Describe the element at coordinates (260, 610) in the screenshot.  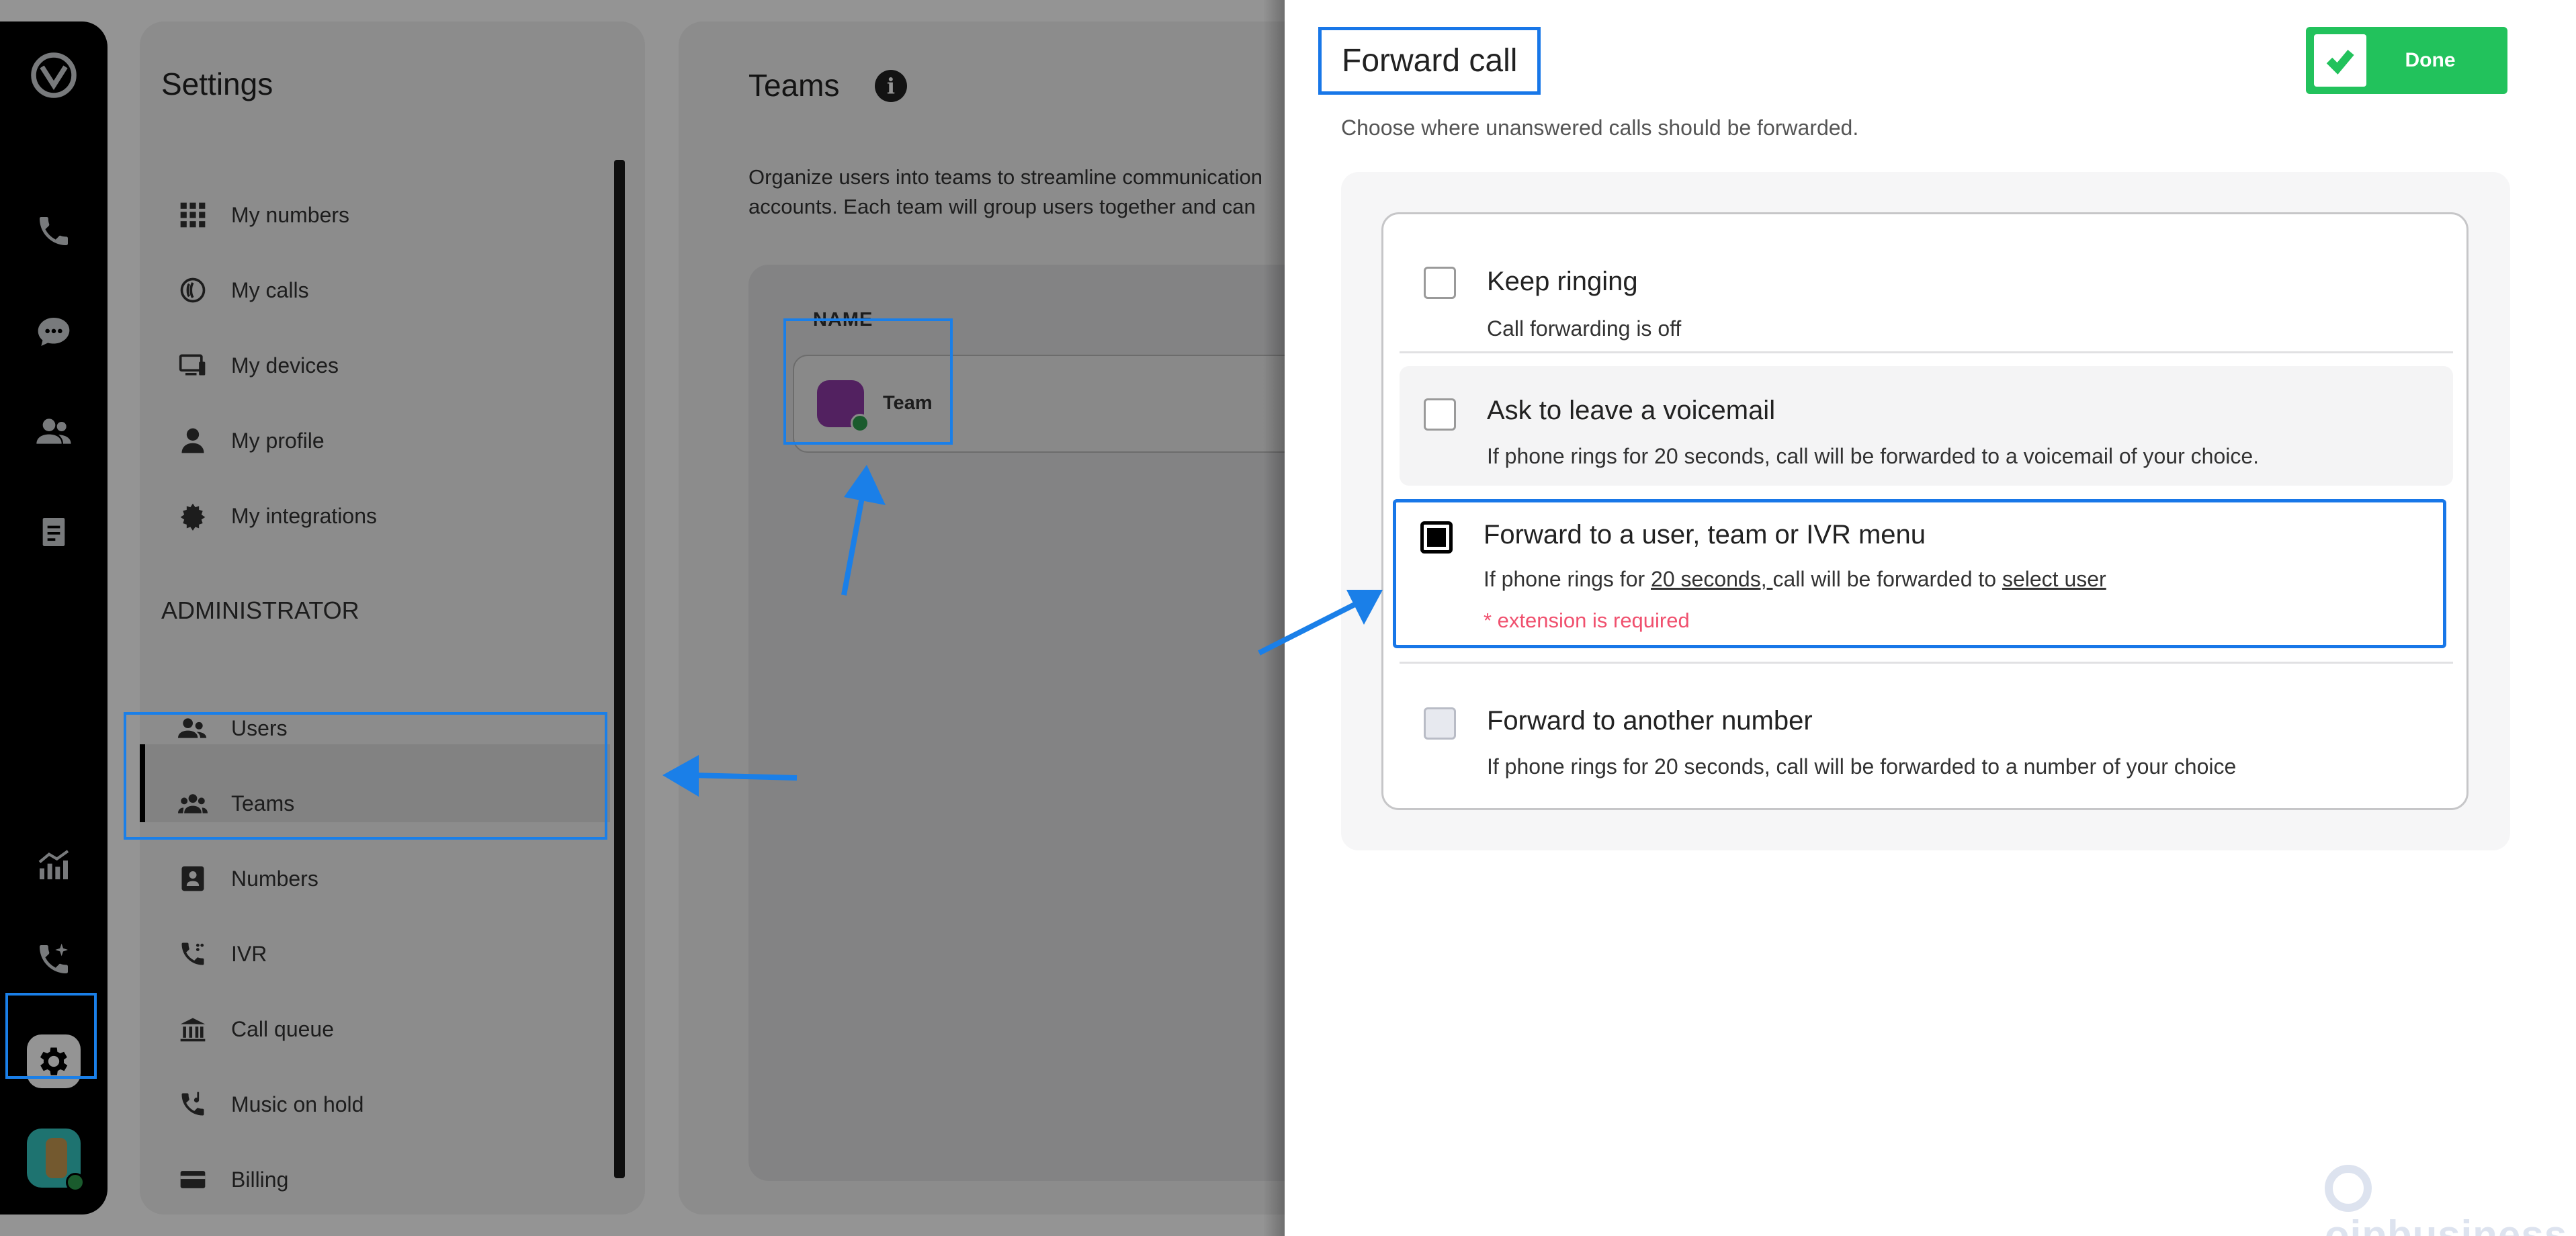
I see `administrator-label: ADMINISTRATOR` at that location.